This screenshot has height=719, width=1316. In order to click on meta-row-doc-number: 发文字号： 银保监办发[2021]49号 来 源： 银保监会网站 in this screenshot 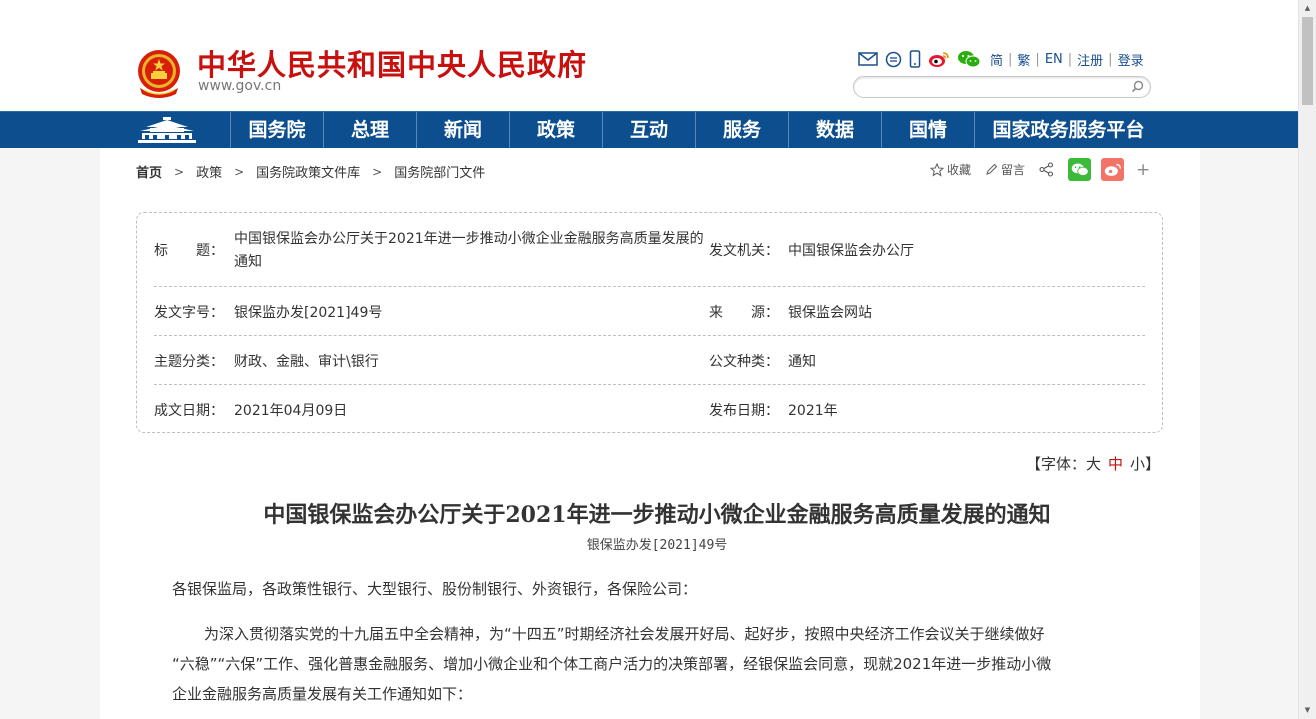, I will do `click(649, 311)`.